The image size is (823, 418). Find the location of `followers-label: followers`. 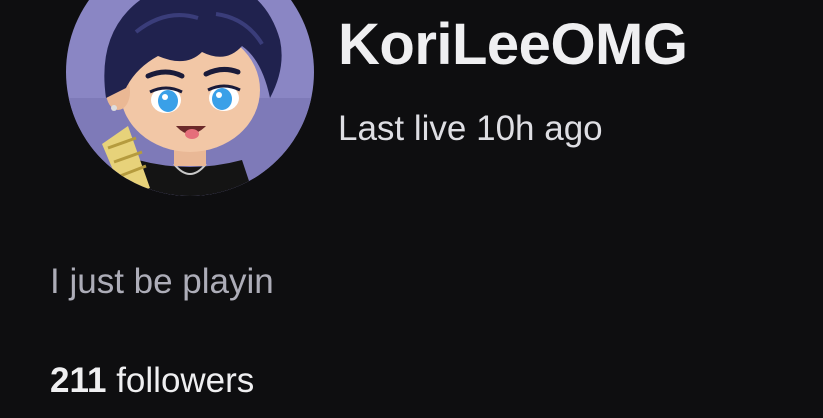

followers-label: followers is located at coordinates (185, 380).